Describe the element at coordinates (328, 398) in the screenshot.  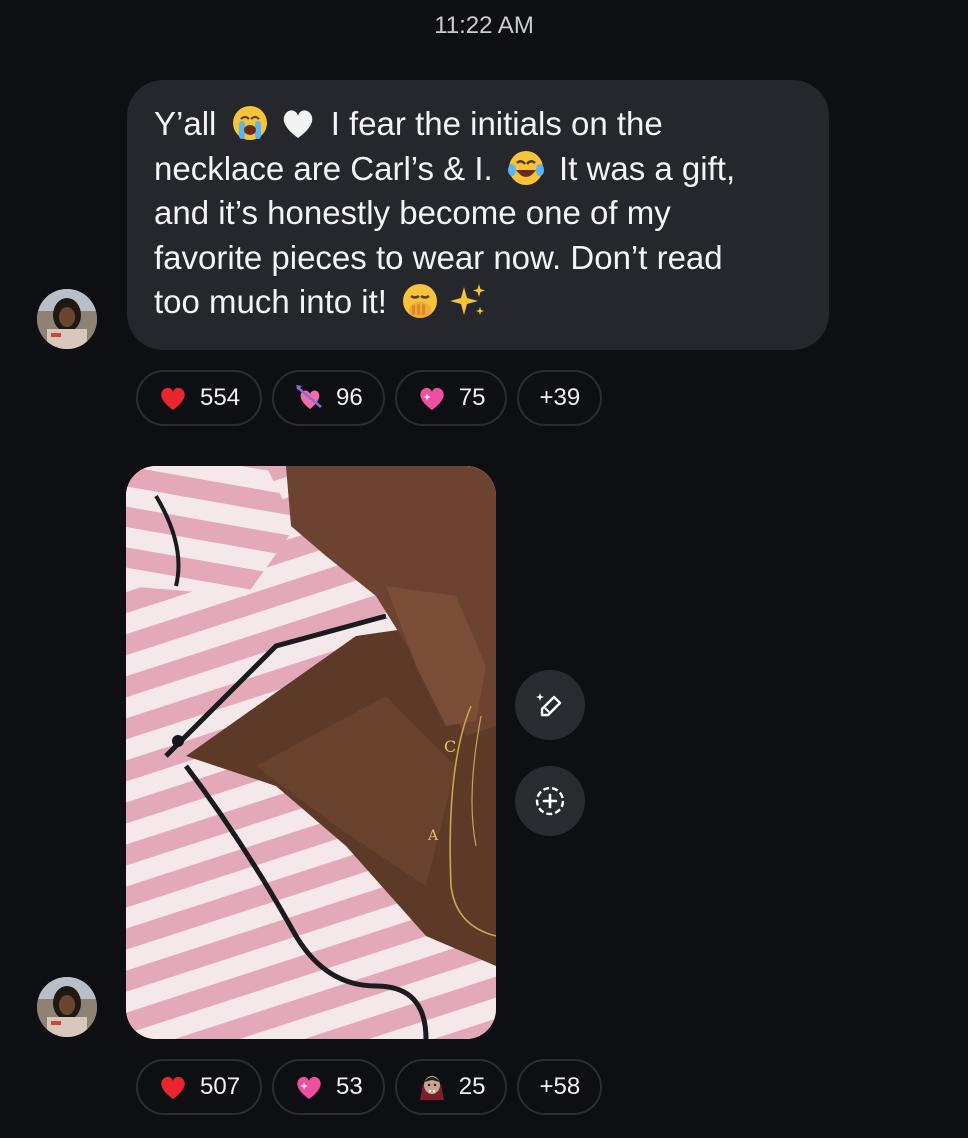
I see `reaction-heart-with-arrow: 96` at that location.